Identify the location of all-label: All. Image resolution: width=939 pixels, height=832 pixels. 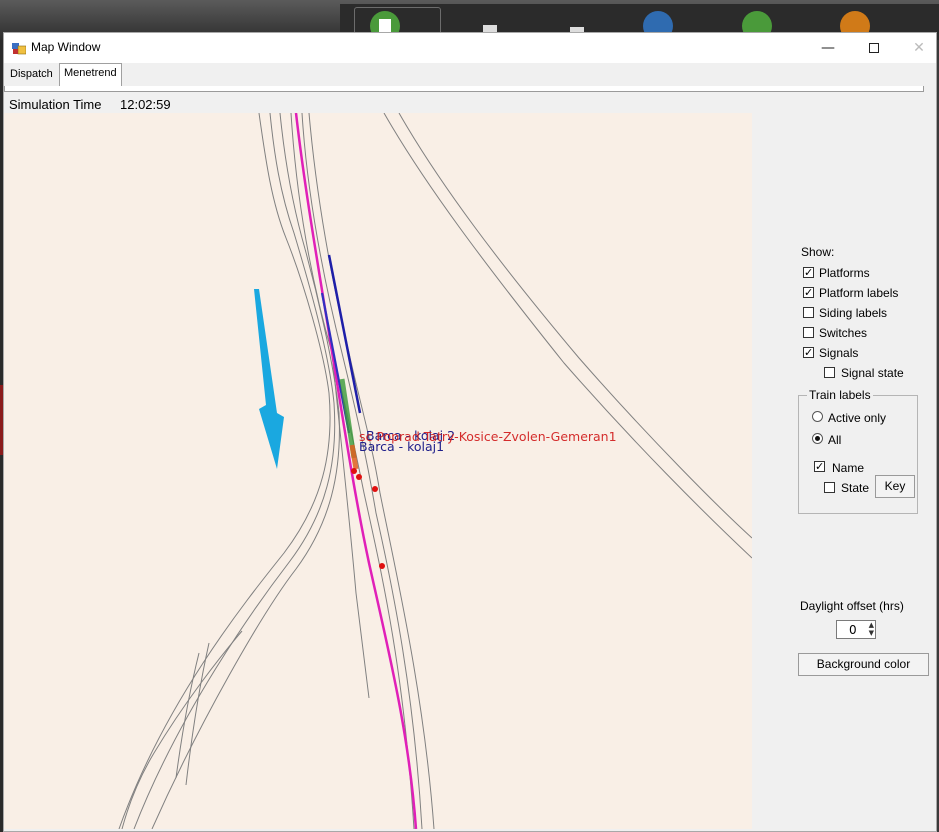
(835, 440).